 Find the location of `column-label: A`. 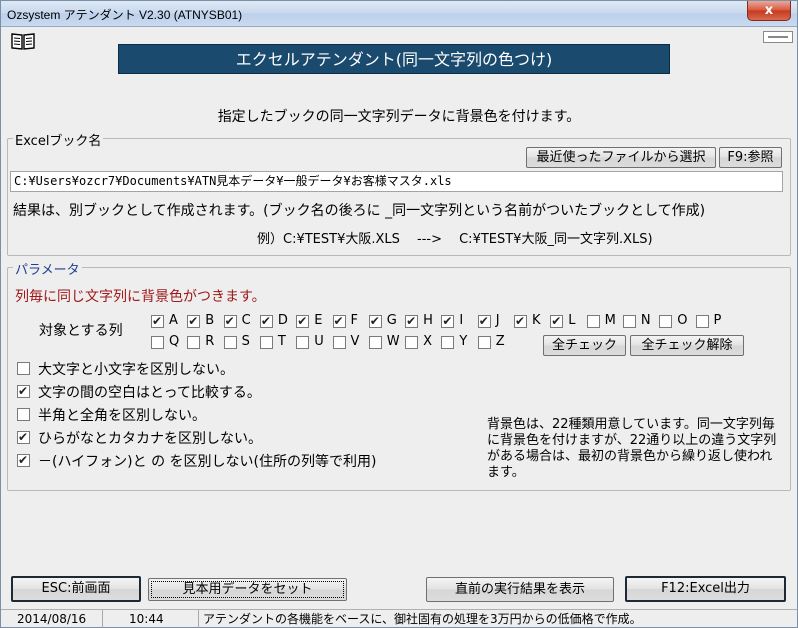

column-label: A is located at coordinates (173, 320).